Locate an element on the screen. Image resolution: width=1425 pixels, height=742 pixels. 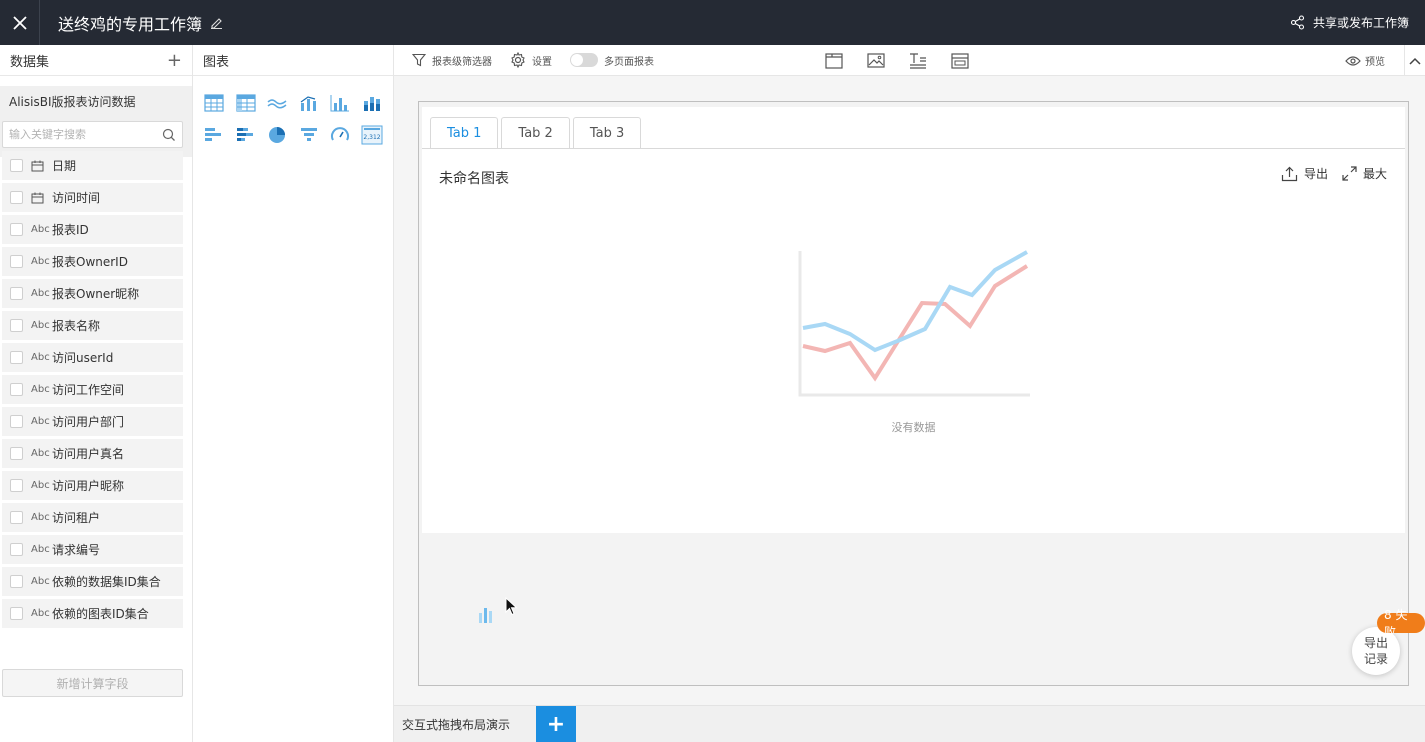
field-item: Abc 访问userId is located at coordinates (92, 357).